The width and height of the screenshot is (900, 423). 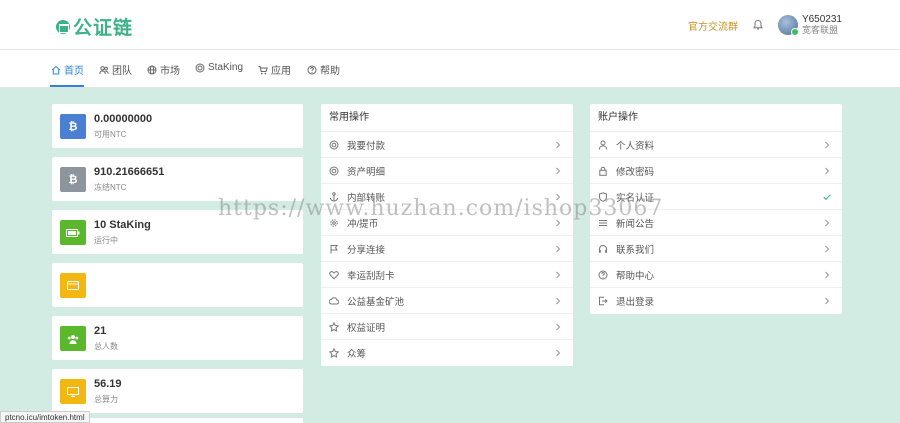 I want to click on nav-item-home: 首页, so click(x=67, y=69).